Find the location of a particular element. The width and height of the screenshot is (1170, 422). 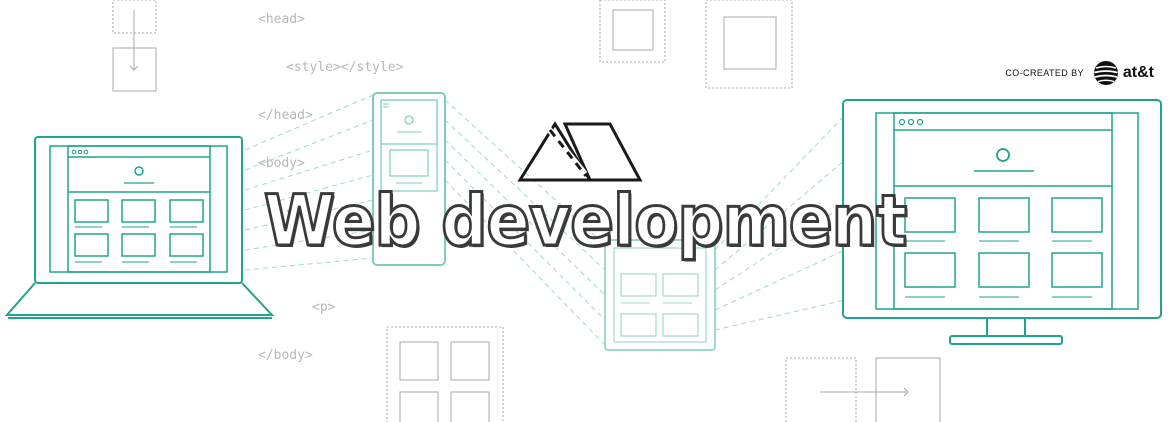

frame-box-large is located at coordinates (749, 44).